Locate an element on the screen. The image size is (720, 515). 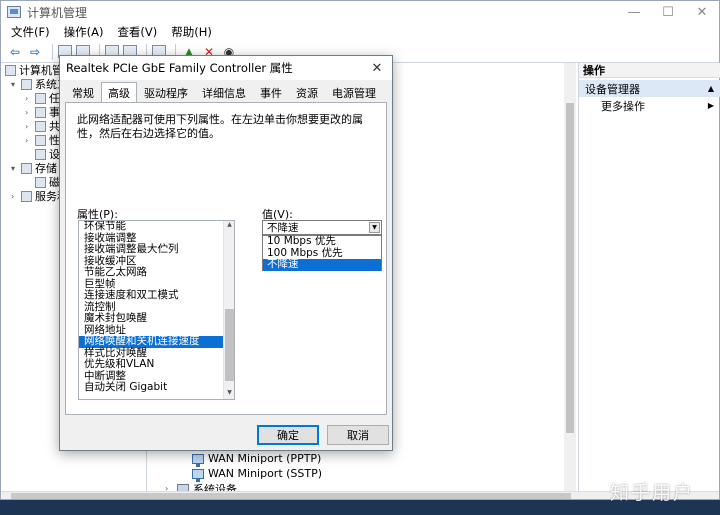
tab-general: 常规 is located at coordinates (83, 93).